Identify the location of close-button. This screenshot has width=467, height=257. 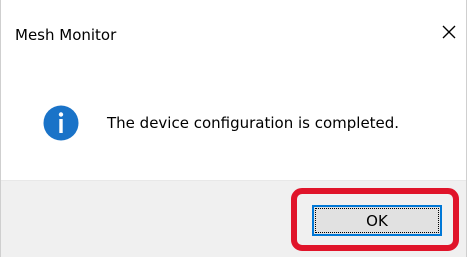
(449, 32).